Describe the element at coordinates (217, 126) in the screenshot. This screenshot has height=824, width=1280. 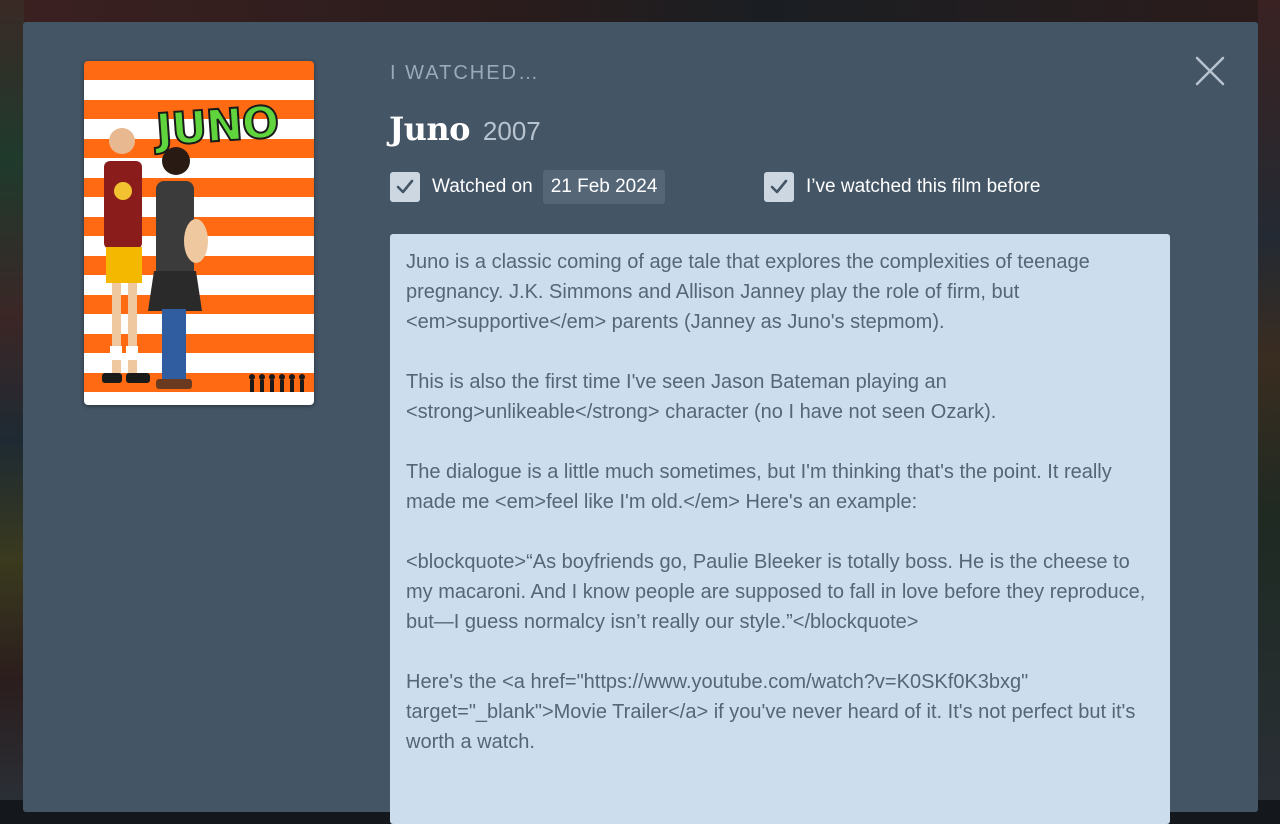
I see `poster-title-logo: JUNO` at that location.